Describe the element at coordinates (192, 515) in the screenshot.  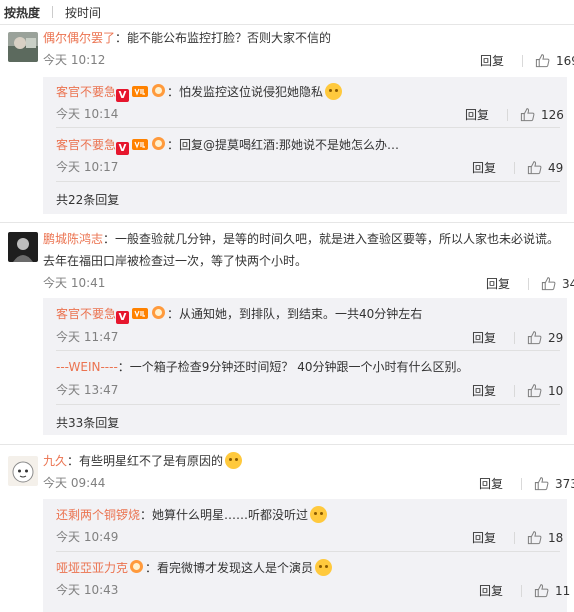
I see `reply-body: 还剩两个铜锣烧：她算什么明星……听都没听过` at that location.